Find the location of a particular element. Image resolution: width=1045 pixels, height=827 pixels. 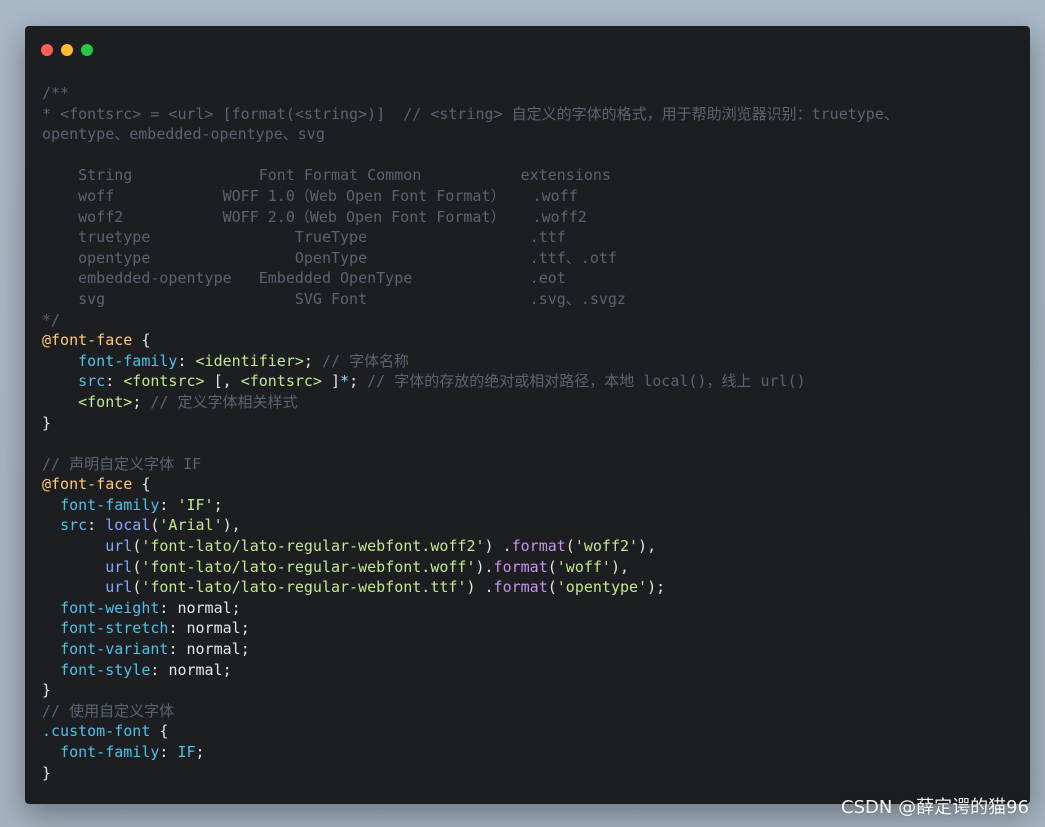

code-line: font-family: <identifier>; // 字体名称 is located at coordinates (470, 361).